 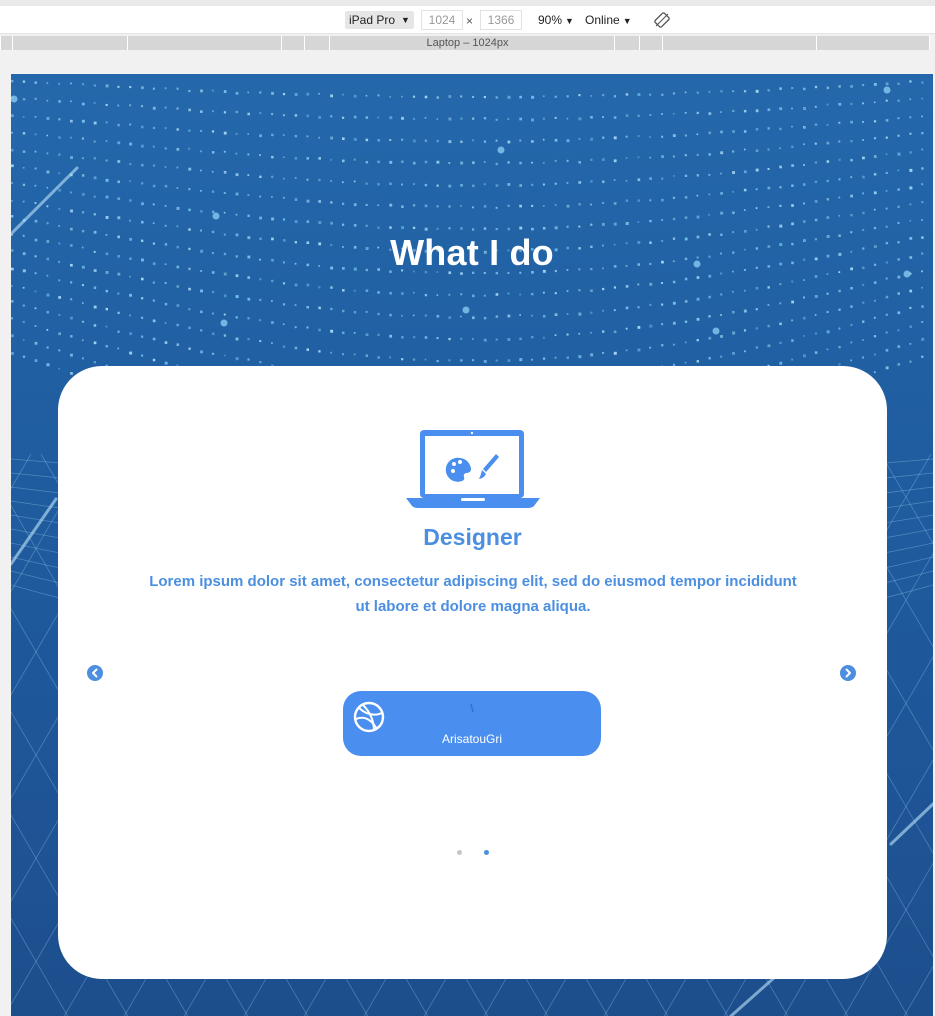 I want to click on network-throttle-select: Online ▼, so click(x=608, y=20).